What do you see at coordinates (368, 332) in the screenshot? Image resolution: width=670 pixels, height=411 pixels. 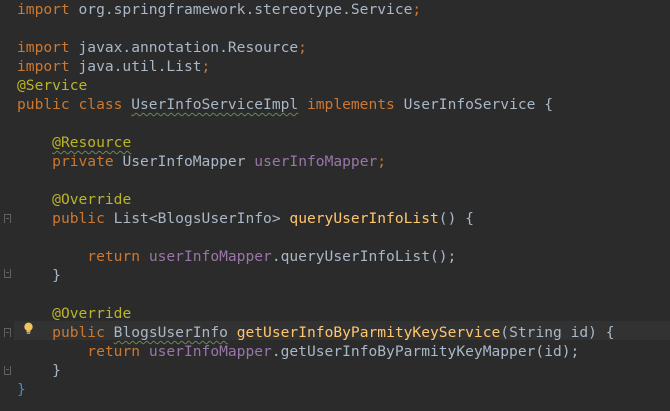 I see `method-name: getUserInfoByParmityKeyService` at bounding box center [368, 332].